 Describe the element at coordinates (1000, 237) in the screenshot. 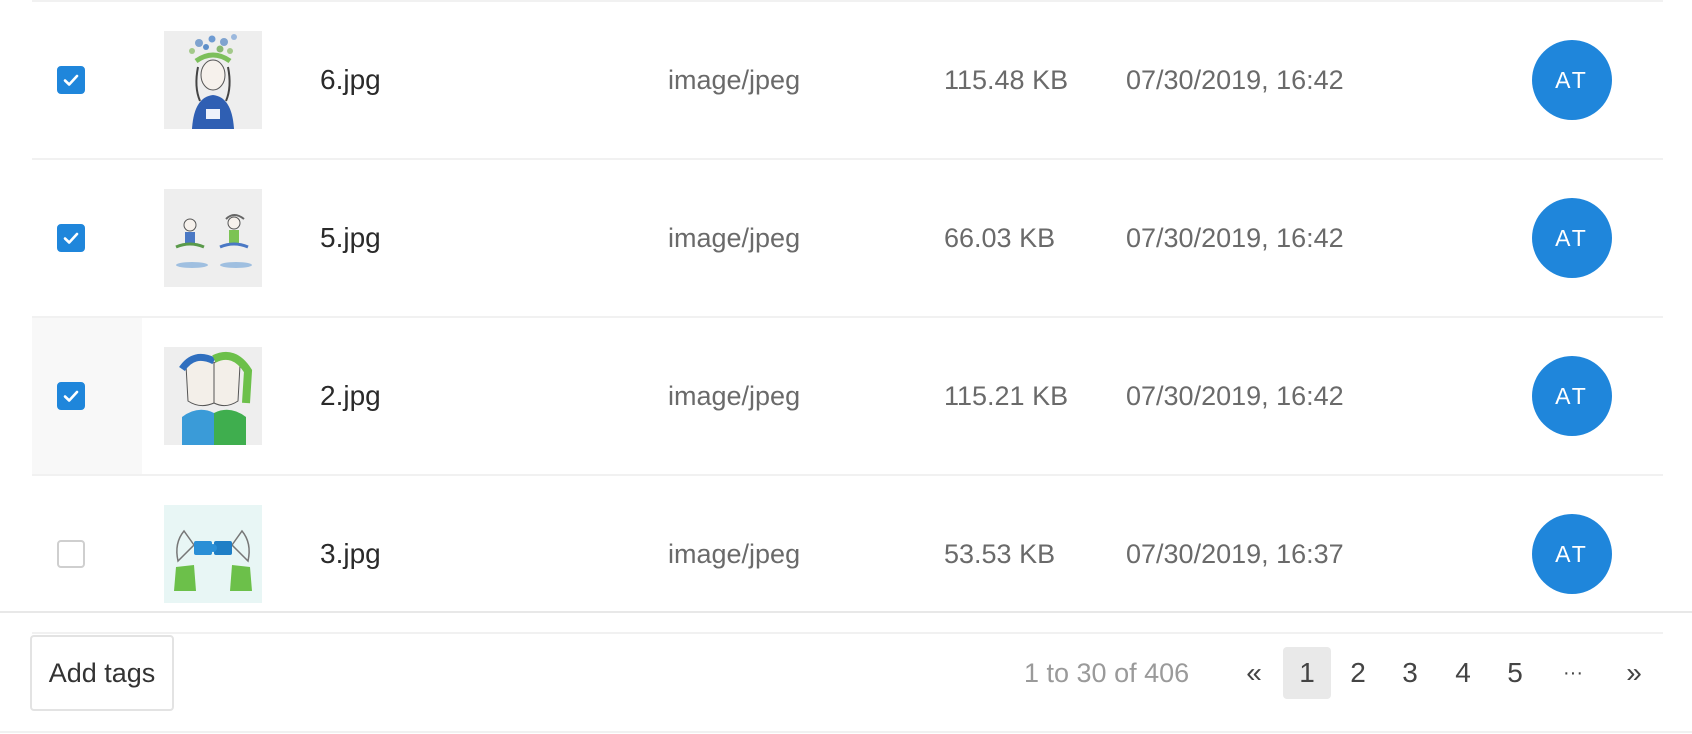

I see `file-size: 66.03 KB` at that location.